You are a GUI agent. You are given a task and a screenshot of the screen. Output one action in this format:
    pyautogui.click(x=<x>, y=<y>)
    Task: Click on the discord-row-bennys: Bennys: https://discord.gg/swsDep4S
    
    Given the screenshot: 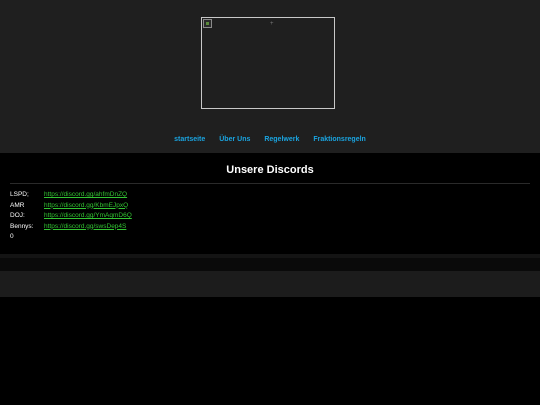 What is the action you would take?
    pyautogui.click(x=71, y=227)
    